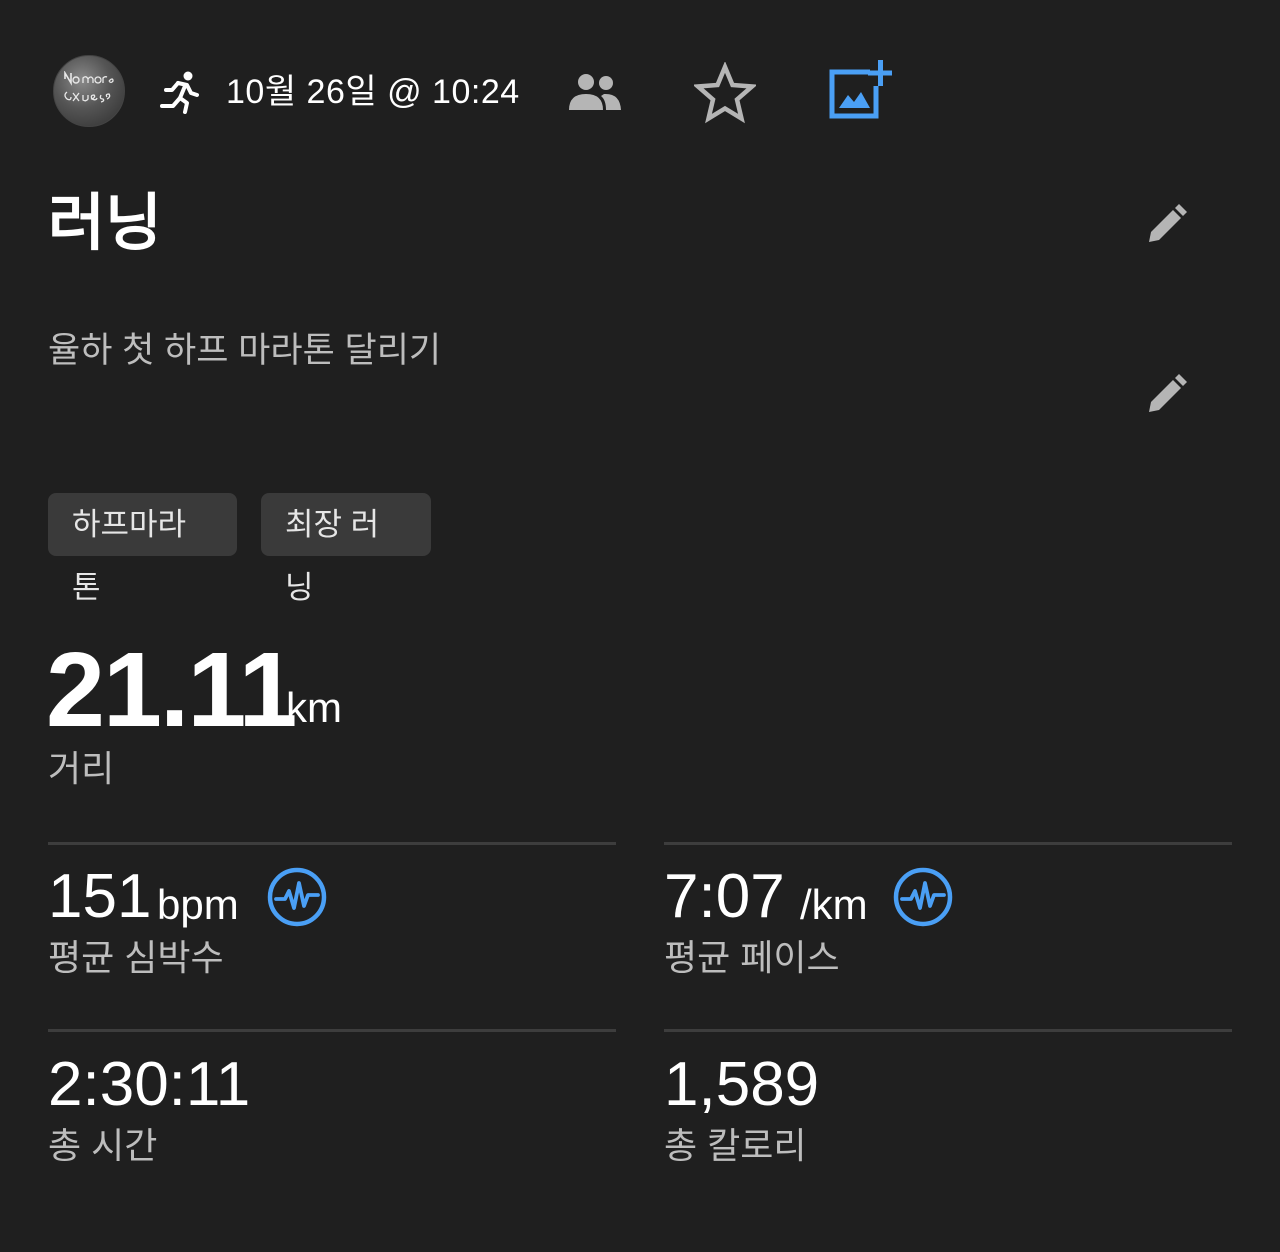 This screenshot has height=1252, width=1280. Describe the element at coordinates (752, 957) in the screenshot. I see `avg-pace-label: 평균 페이스` at that location.